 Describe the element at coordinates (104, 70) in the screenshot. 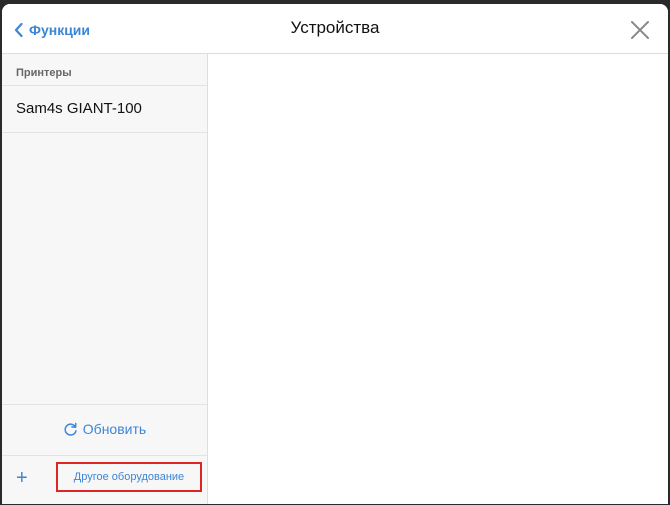

I see `section-header-printers: Принтеры` at that location.